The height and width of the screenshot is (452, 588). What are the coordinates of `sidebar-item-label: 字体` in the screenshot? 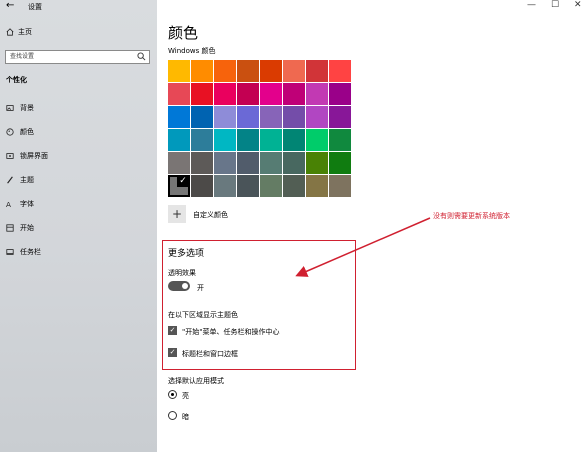 It's located at (27, 204).